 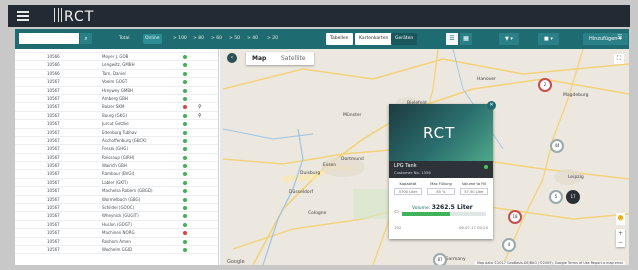 I want to click on filter-dropdown: ▼ ▾, so click(x=509, y=39).